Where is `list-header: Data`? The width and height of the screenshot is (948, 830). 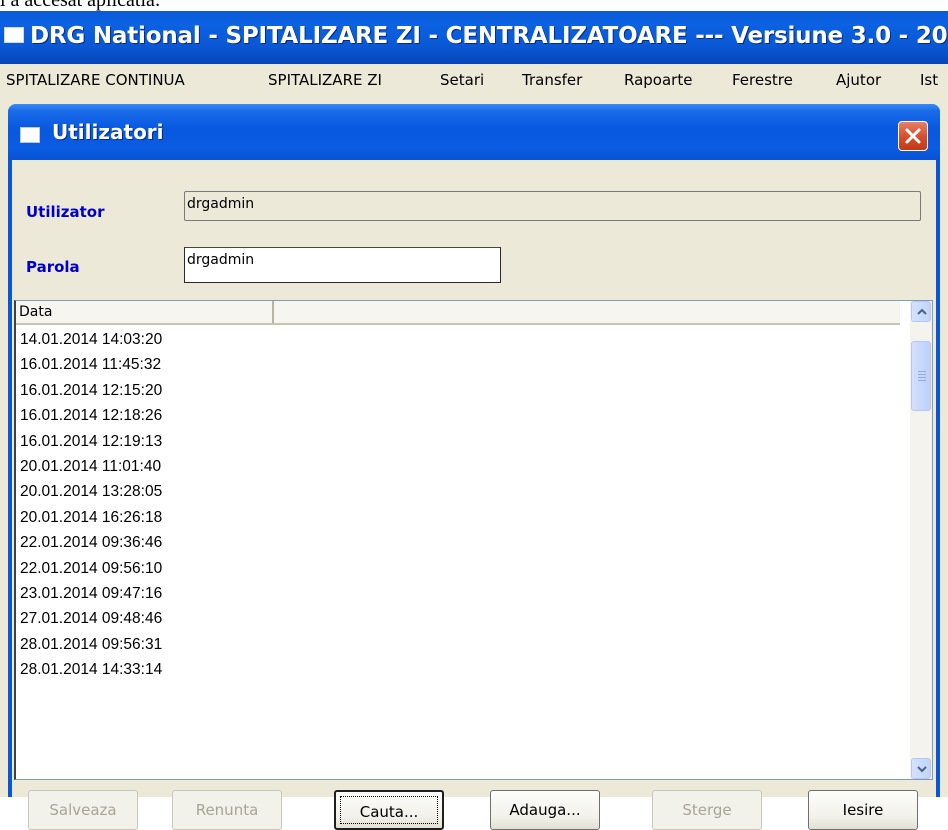 list-header: Data is located at coordinates (458, 313).